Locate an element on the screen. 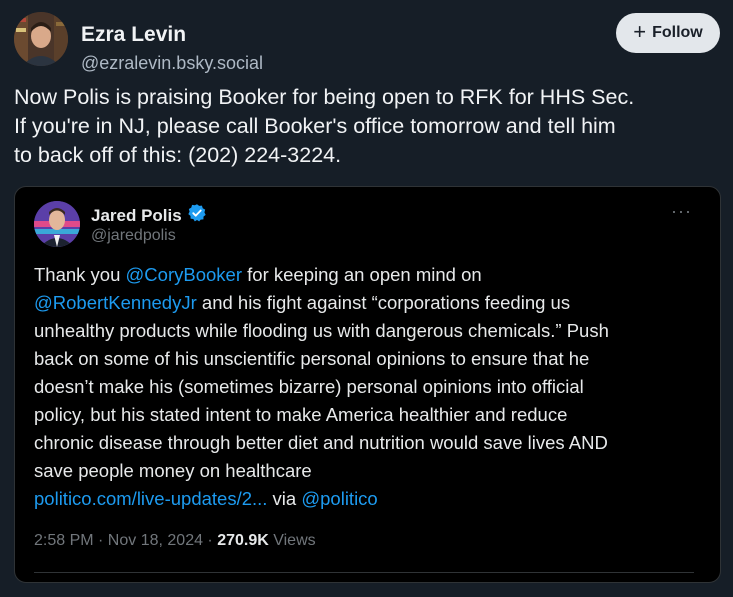  quote-author-name: Jared Polis is located at coordinates (149, 215).